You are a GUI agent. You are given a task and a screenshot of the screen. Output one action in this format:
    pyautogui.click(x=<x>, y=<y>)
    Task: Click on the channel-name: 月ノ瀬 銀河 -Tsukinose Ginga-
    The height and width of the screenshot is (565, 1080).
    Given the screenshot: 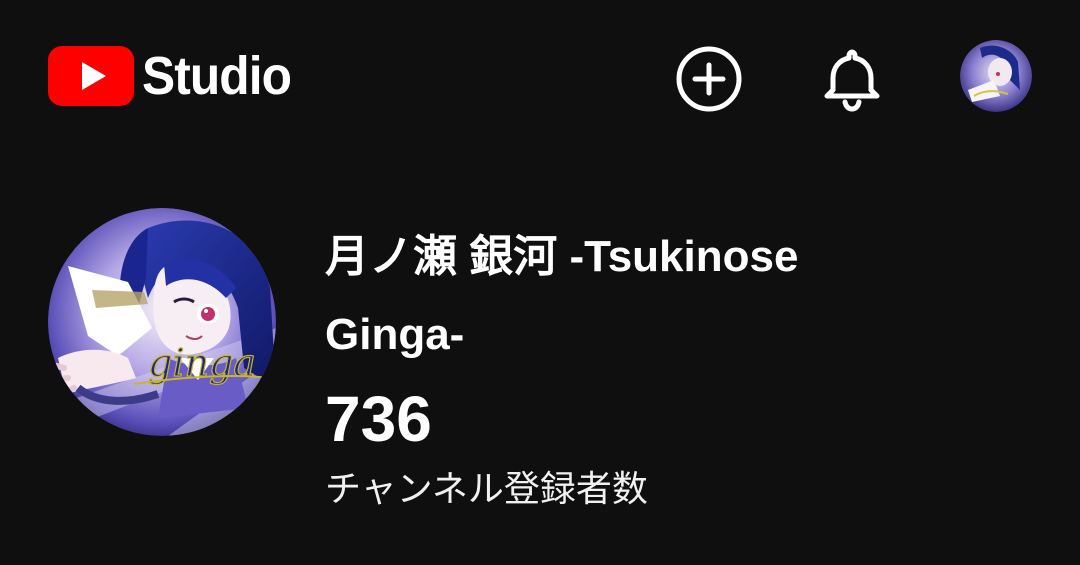 What is the action you would take?
    pyautogui.click(x=562, y=295)
    